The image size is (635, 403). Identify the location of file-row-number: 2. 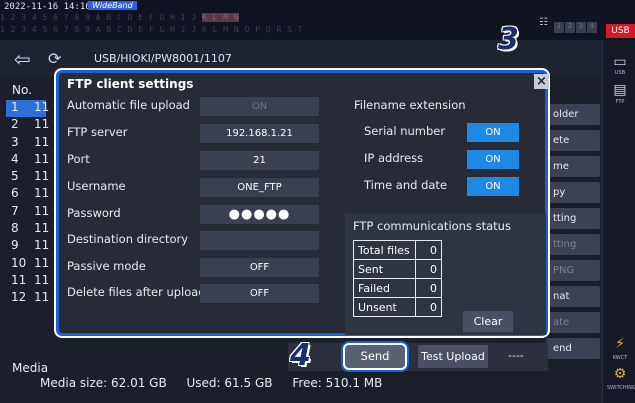
(15, 124).